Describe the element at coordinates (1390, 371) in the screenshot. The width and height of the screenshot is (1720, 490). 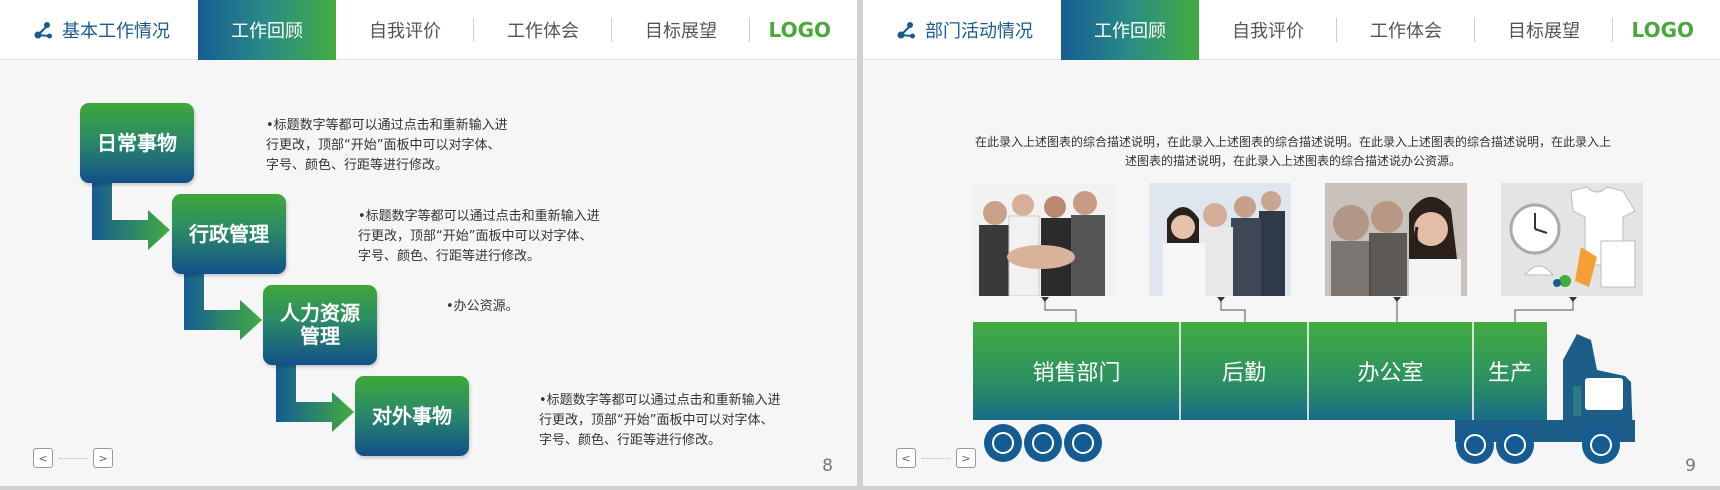
I see `dept-office: 办公室` at that location.